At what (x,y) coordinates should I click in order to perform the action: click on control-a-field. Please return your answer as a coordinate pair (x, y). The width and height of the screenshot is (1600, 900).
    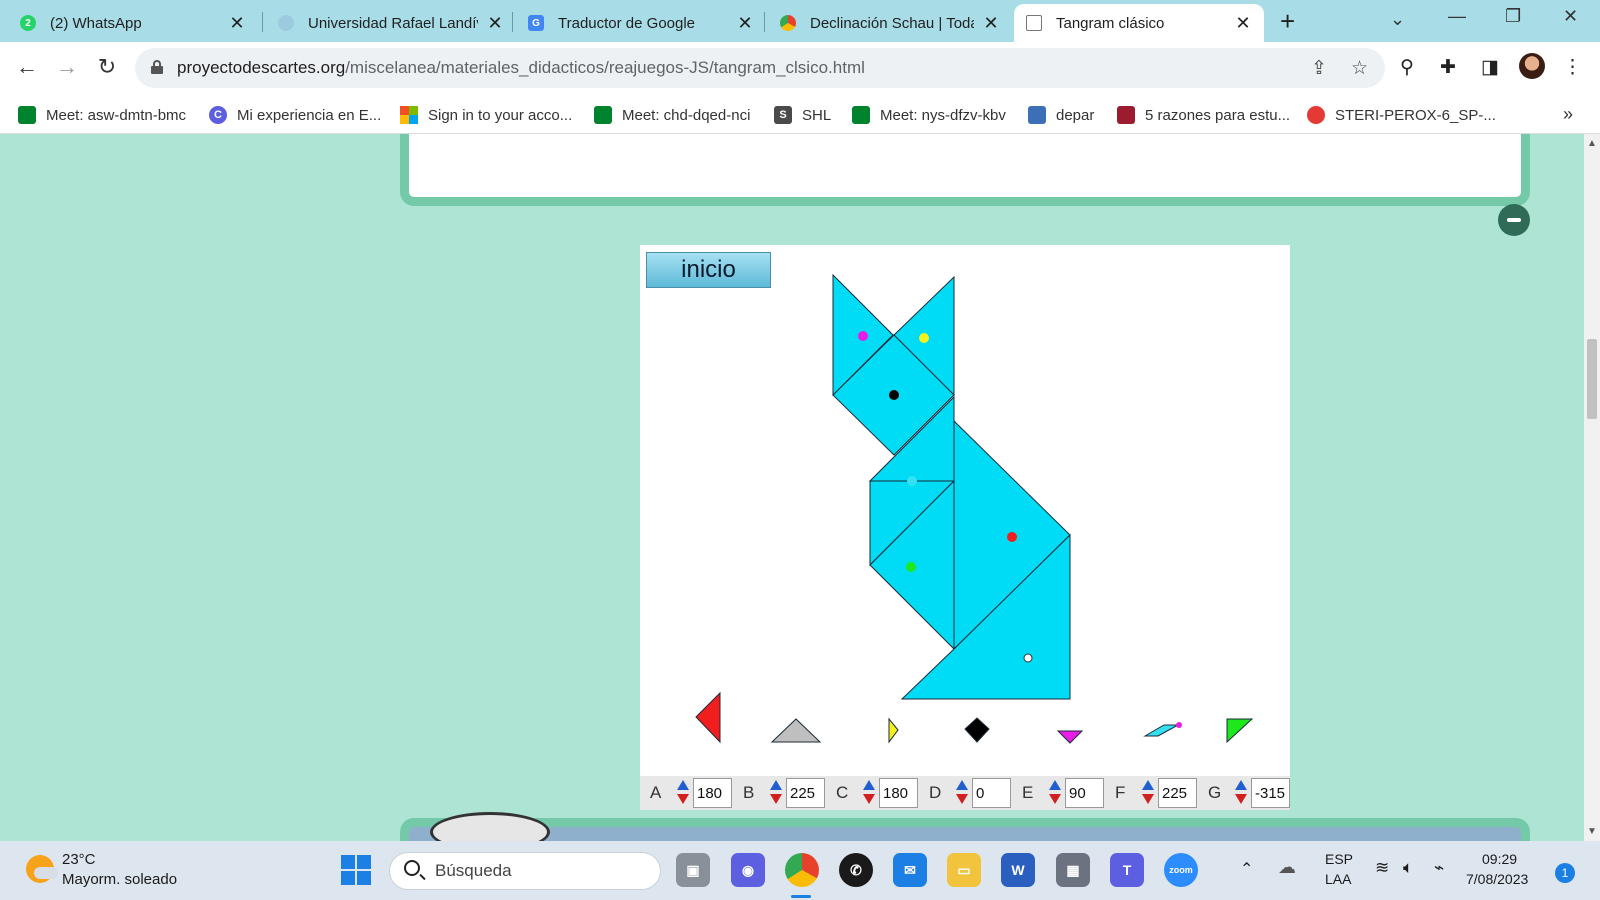
    Looking at the image, I should click on (712, 793).